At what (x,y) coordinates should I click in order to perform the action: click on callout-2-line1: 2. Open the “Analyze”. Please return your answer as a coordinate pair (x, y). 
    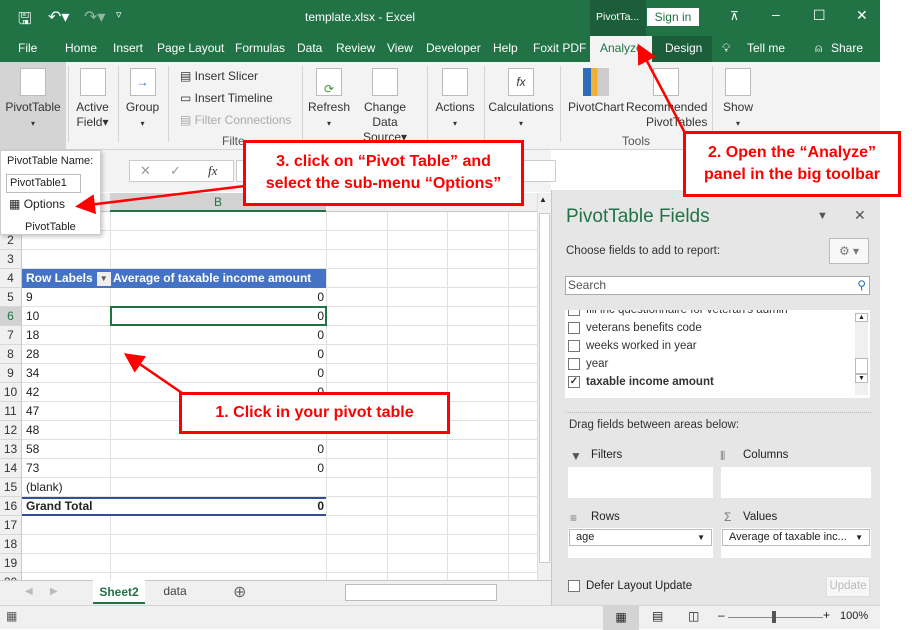
    Looking at the image, I should click on (792, 152).